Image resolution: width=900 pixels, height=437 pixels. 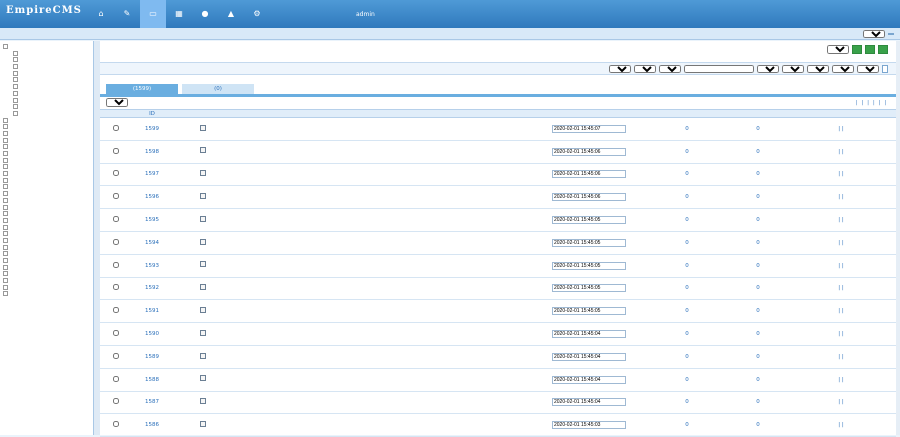 What do you see at coordinates (117, 102) in the screenshot?
I see `sort-select` at bounding box center [117, 102].